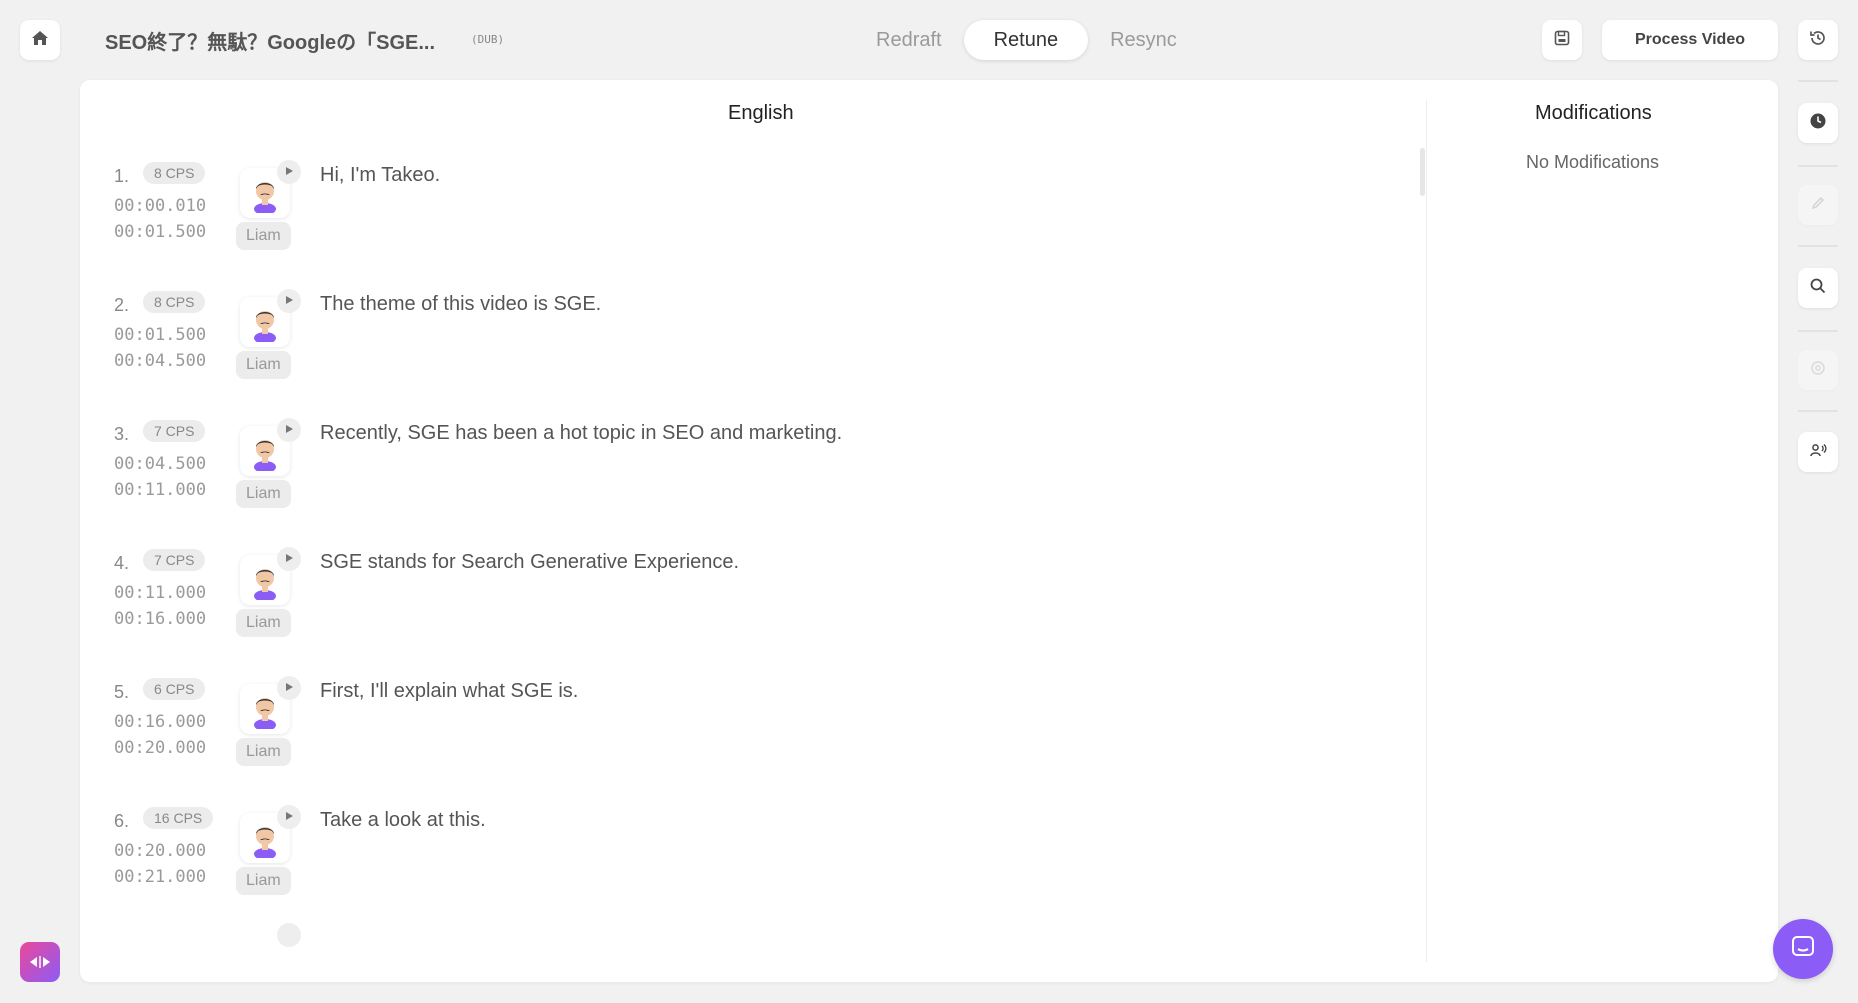  I want to click on mode-tabs: Redraft Retune Resync, so click(1029, 40).